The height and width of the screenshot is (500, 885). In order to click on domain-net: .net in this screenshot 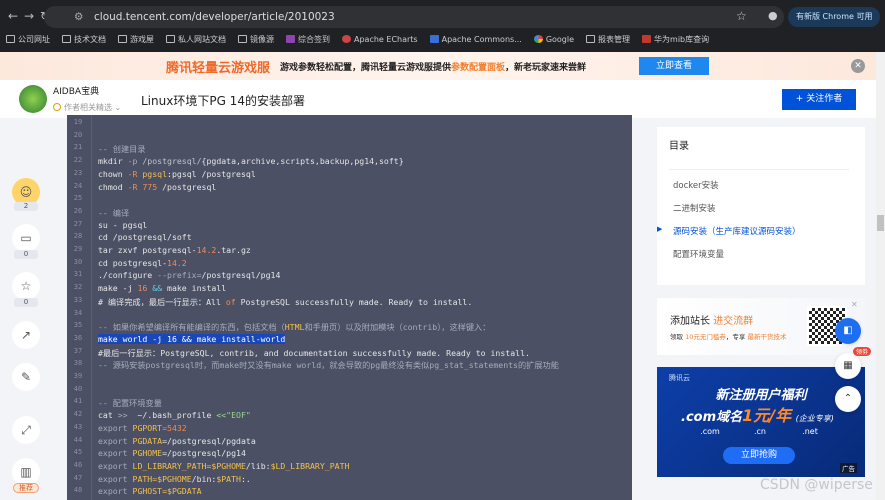, I will do `click(810, 431)`.